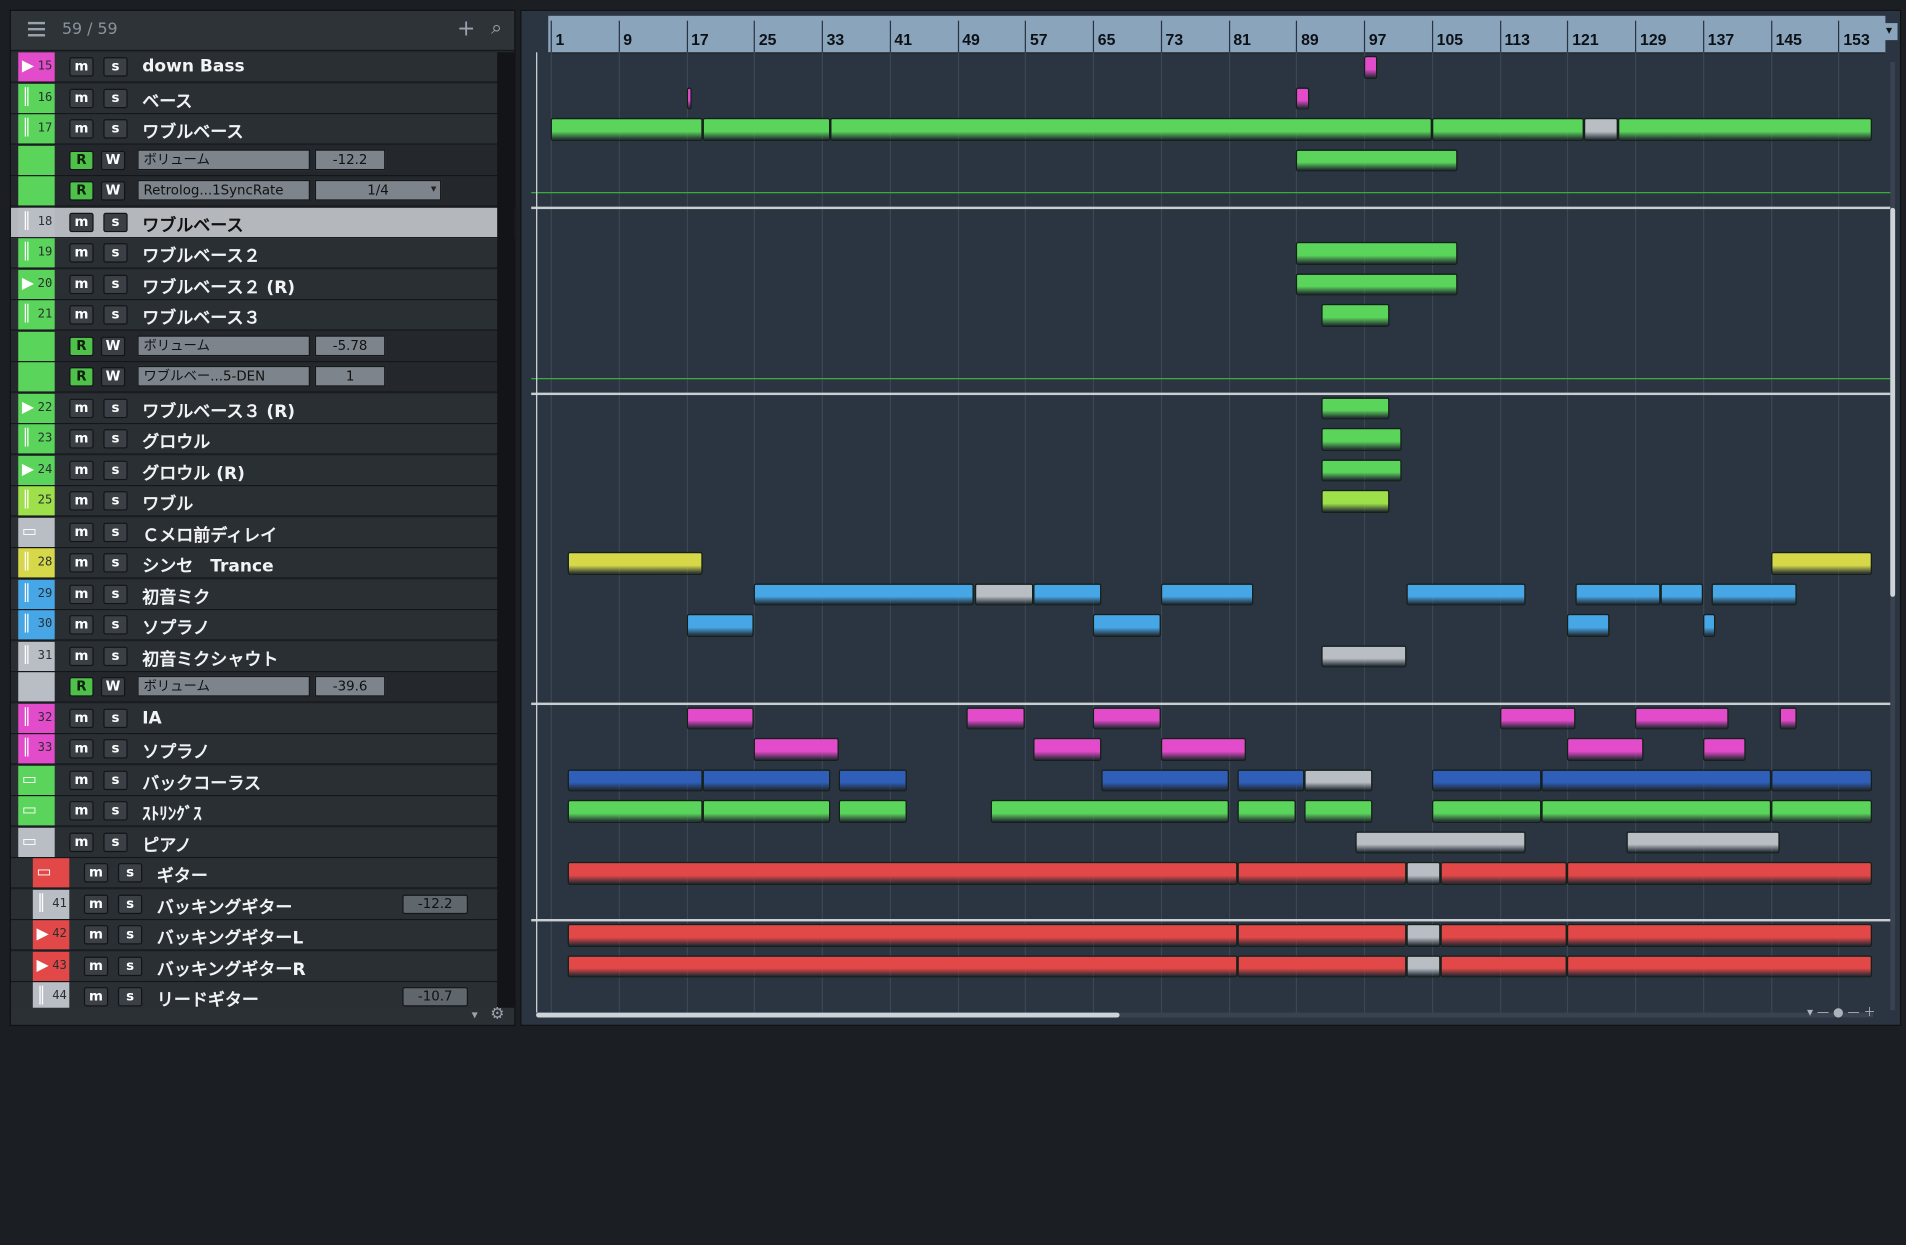  Describe the element at coordinates (350, 345) in the screenshot. I see `automation-value-field: -5.78` at that location.